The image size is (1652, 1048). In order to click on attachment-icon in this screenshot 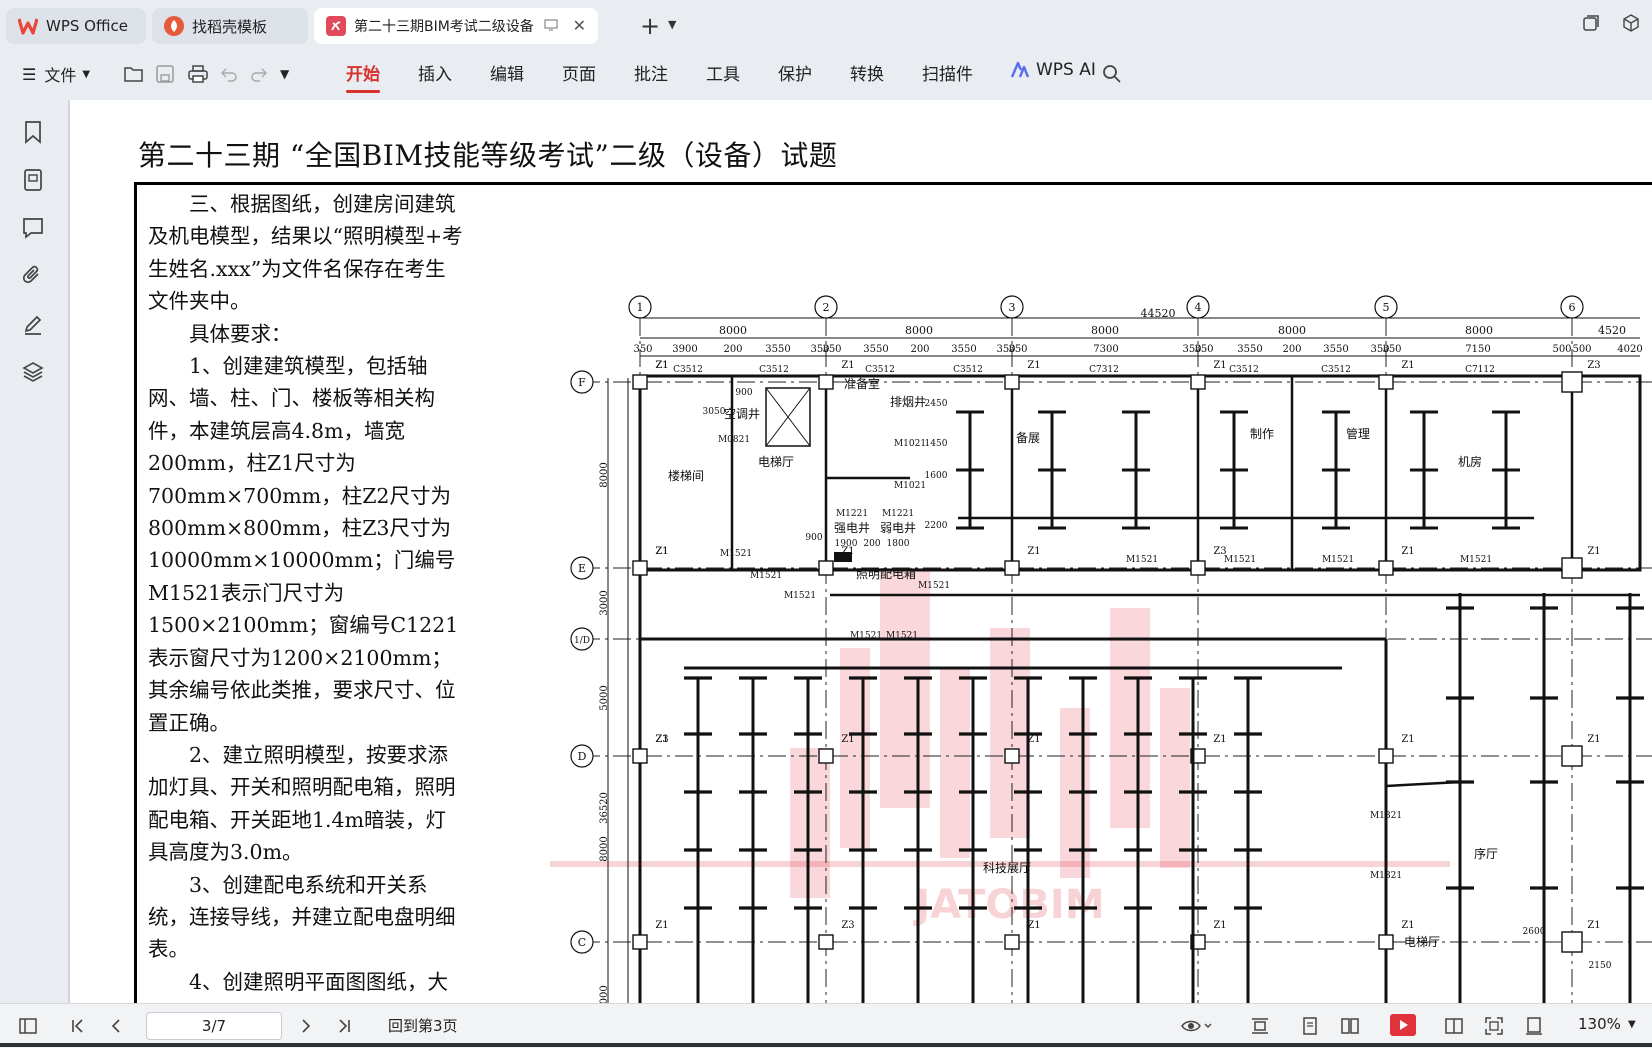, I will do `click(34, 276)`.